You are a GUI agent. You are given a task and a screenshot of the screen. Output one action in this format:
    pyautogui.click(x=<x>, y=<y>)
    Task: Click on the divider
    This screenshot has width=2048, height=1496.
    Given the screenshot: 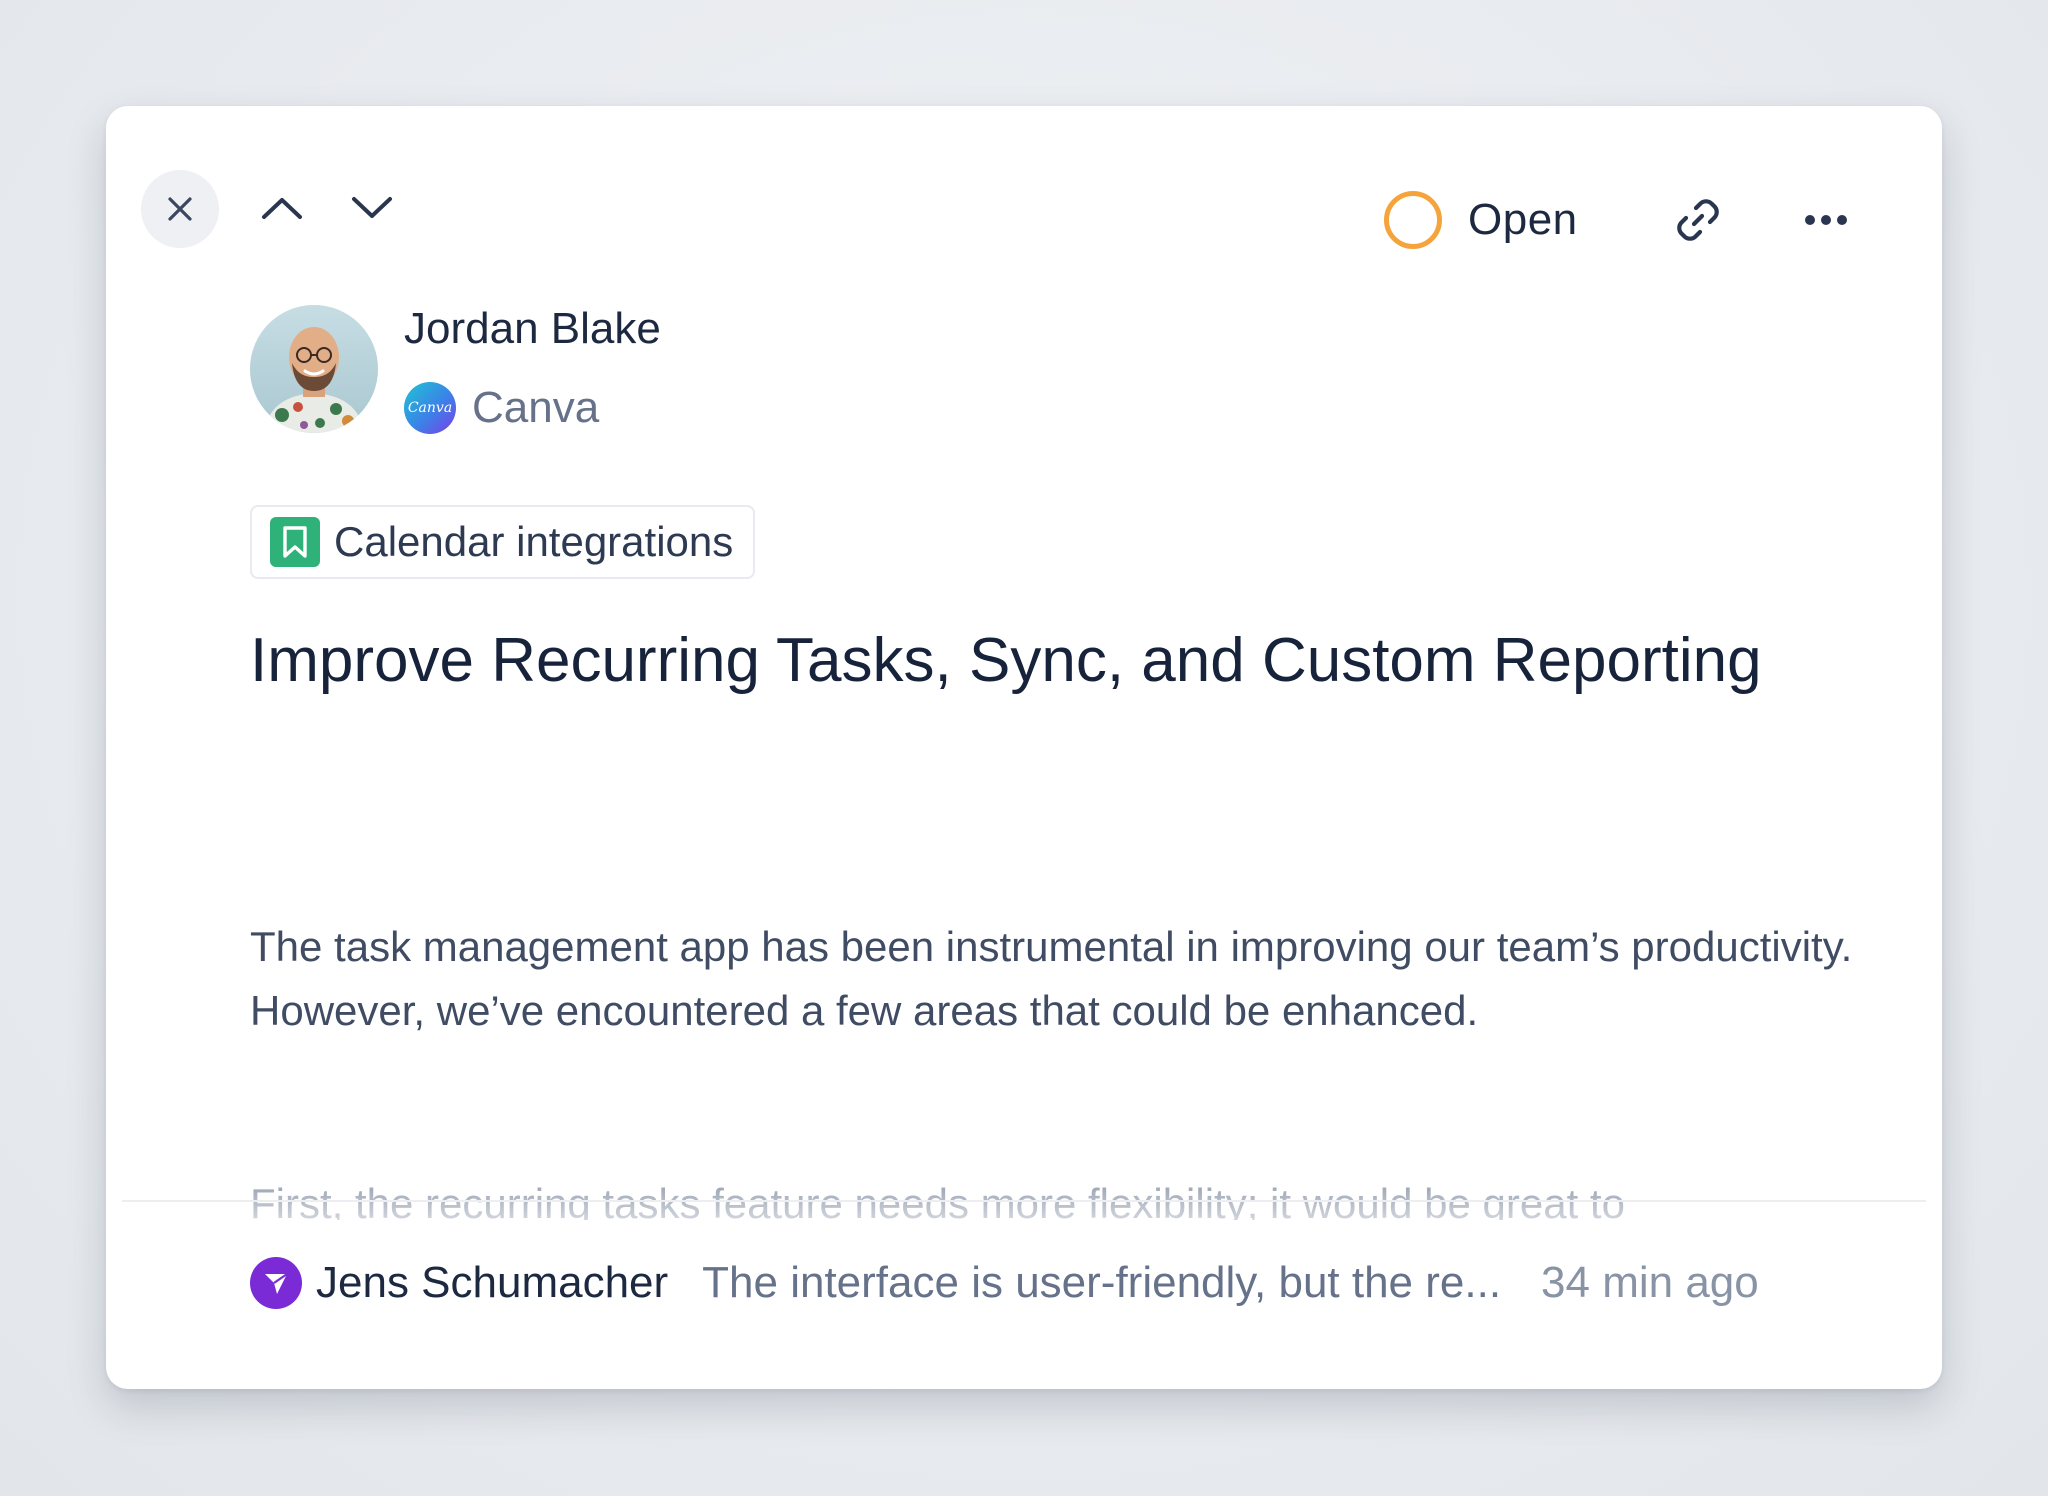 What is the action you would take?
    pyautogui.click(x=1024, y=1201)
    